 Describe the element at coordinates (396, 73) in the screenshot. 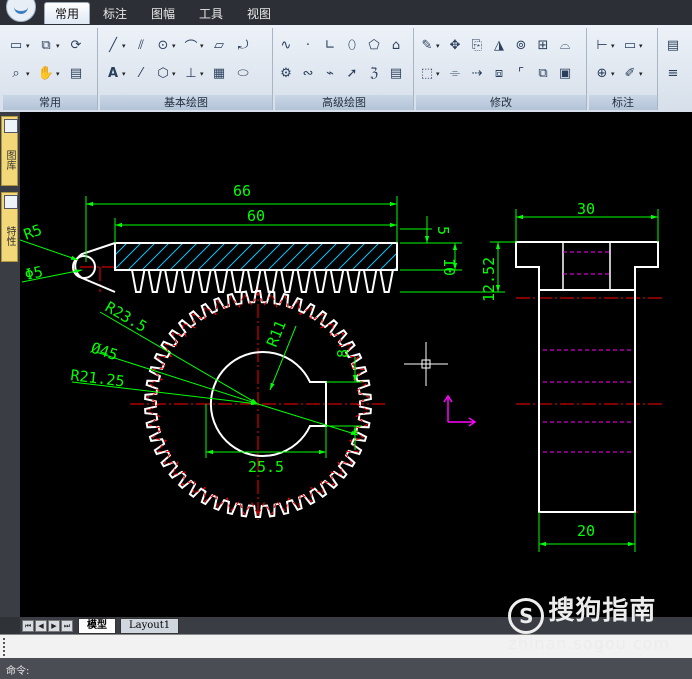

I see `table-icon: ▤` at that location.